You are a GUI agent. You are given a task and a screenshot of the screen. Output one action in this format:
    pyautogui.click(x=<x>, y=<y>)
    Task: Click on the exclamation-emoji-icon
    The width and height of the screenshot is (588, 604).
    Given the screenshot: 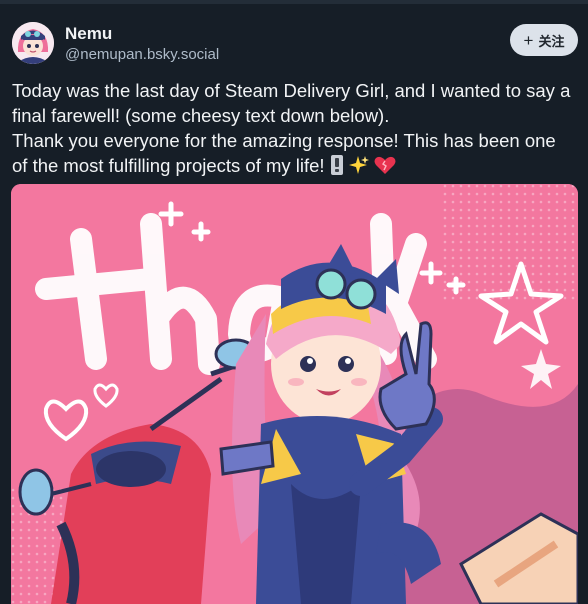 What is the action you would take?
    pyautogui.click(x=337, y=168)
    